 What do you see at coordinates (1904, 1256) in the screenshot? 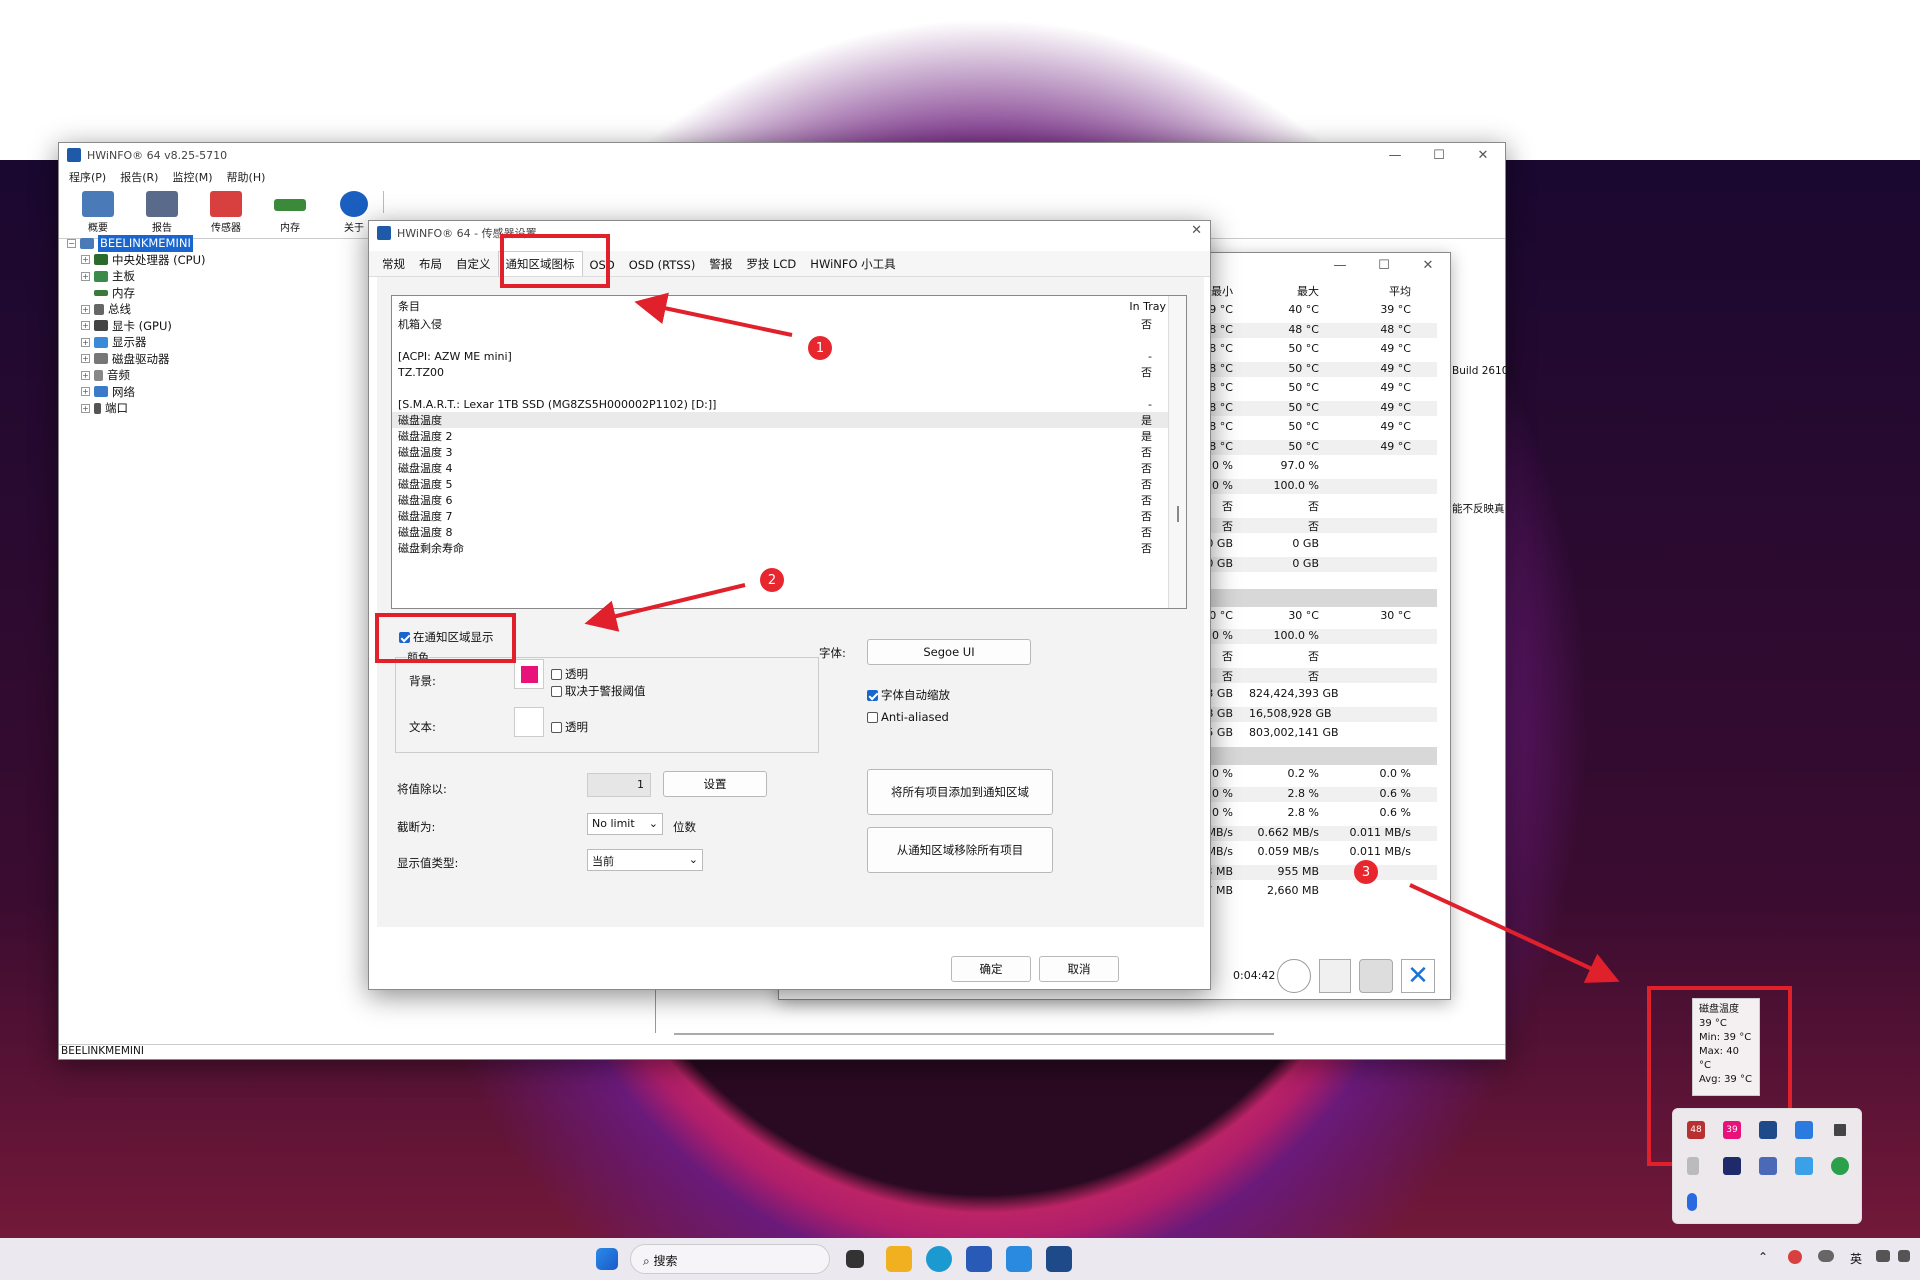
I see `volume-icon` at bounding box center [1904, 1256].